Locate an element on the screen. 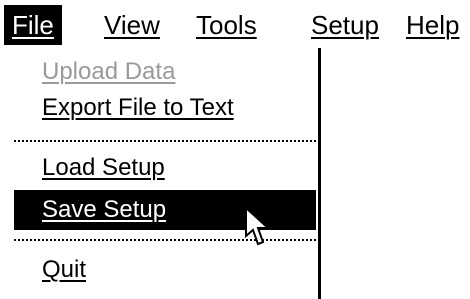 The image size is (470, 299). menu-file: File is located at coordinates (33, 25).